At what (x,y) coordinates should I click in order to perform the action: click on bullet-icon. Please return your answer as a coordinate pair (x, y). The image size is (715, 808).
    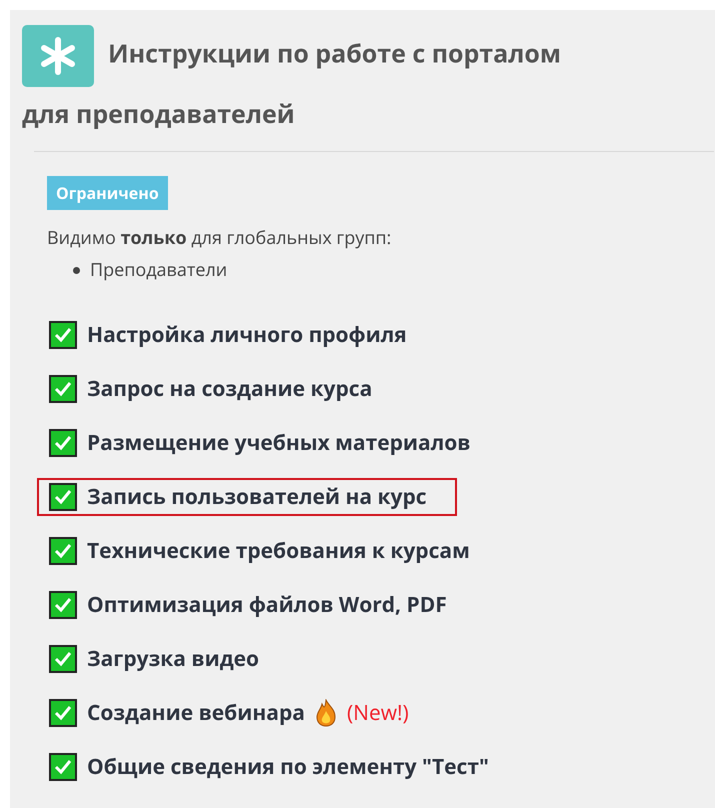
    Looking at the image, I should click on (76, 270).